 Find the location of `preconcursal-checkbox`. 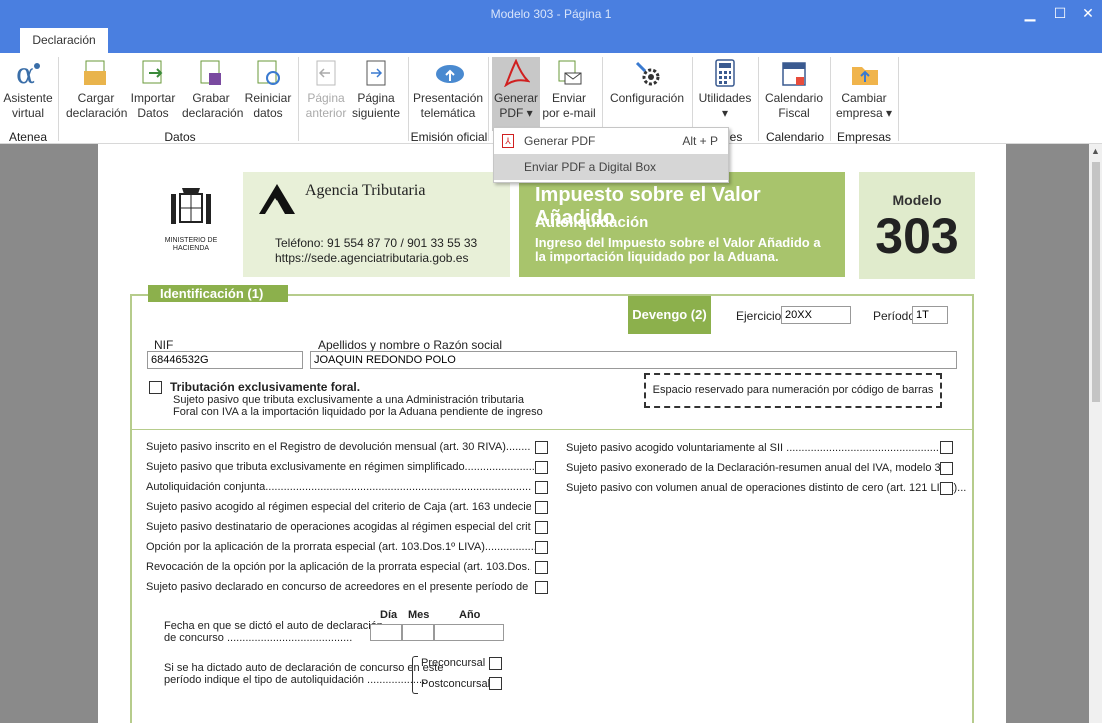

preconcursal-checkbox is located at coordinates (495, 663).